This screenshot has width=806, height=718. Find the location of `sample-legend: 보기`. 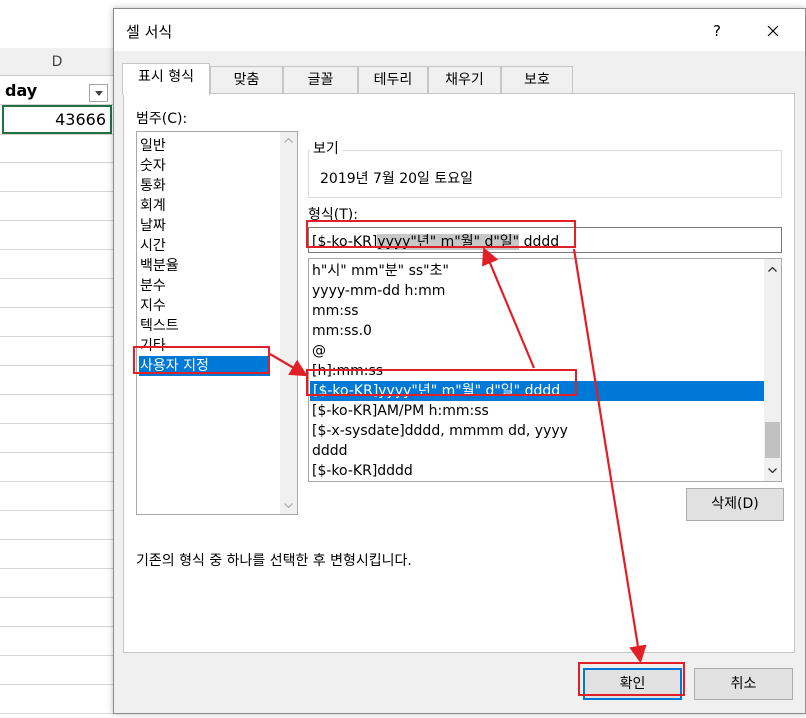

sample-legend: 보기 is located at coordinates (326, 148).